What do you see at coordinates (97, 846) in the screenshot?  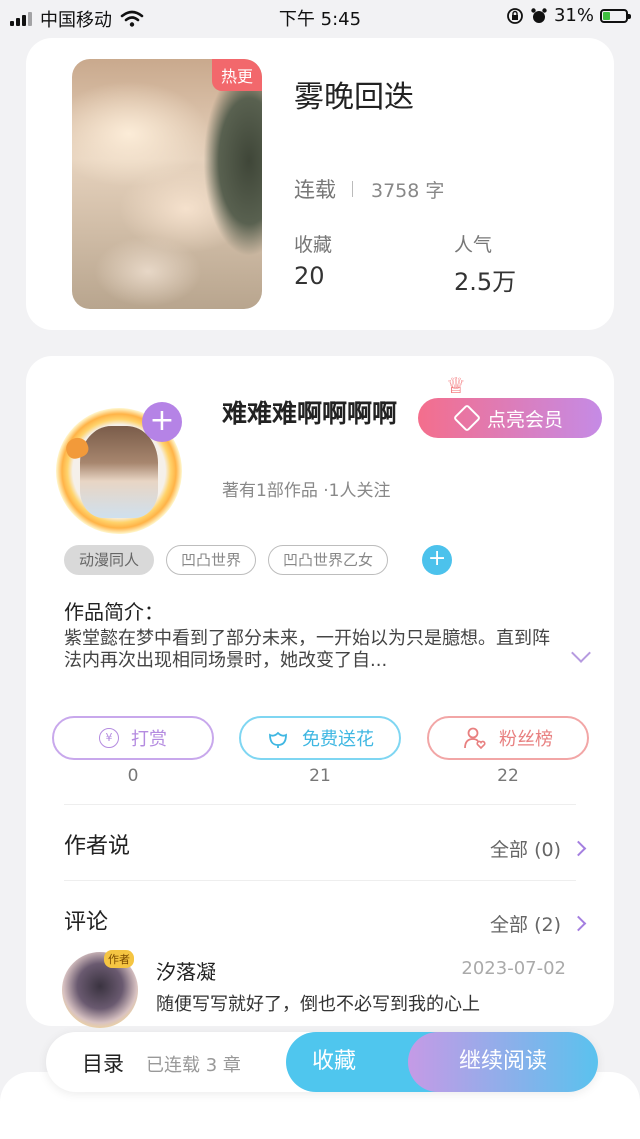 I see `author-says-title: 作者说` at bounding box center [97, 846].